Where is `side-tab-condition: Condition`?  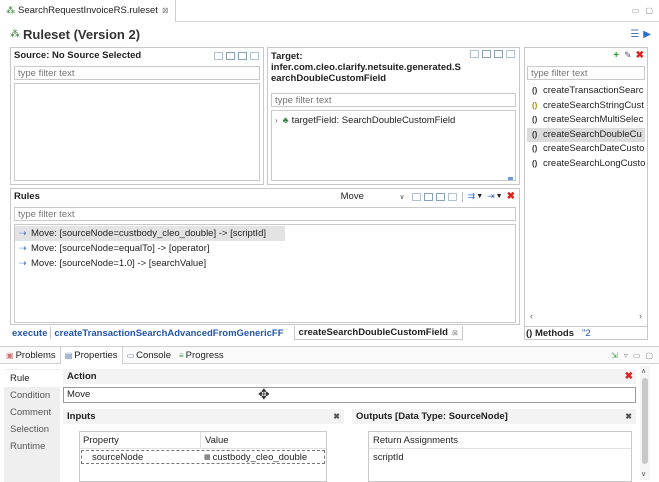
side-tab-condition: Condition is located at coordinates (32, 395).